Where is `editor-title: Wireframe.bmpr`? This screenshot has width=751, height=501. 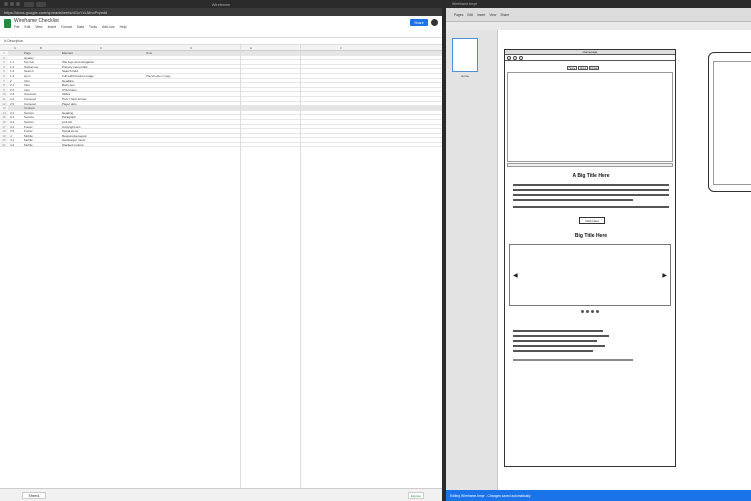
editor-title: Wireframe.bmpr is located at coordinates (465, 4).